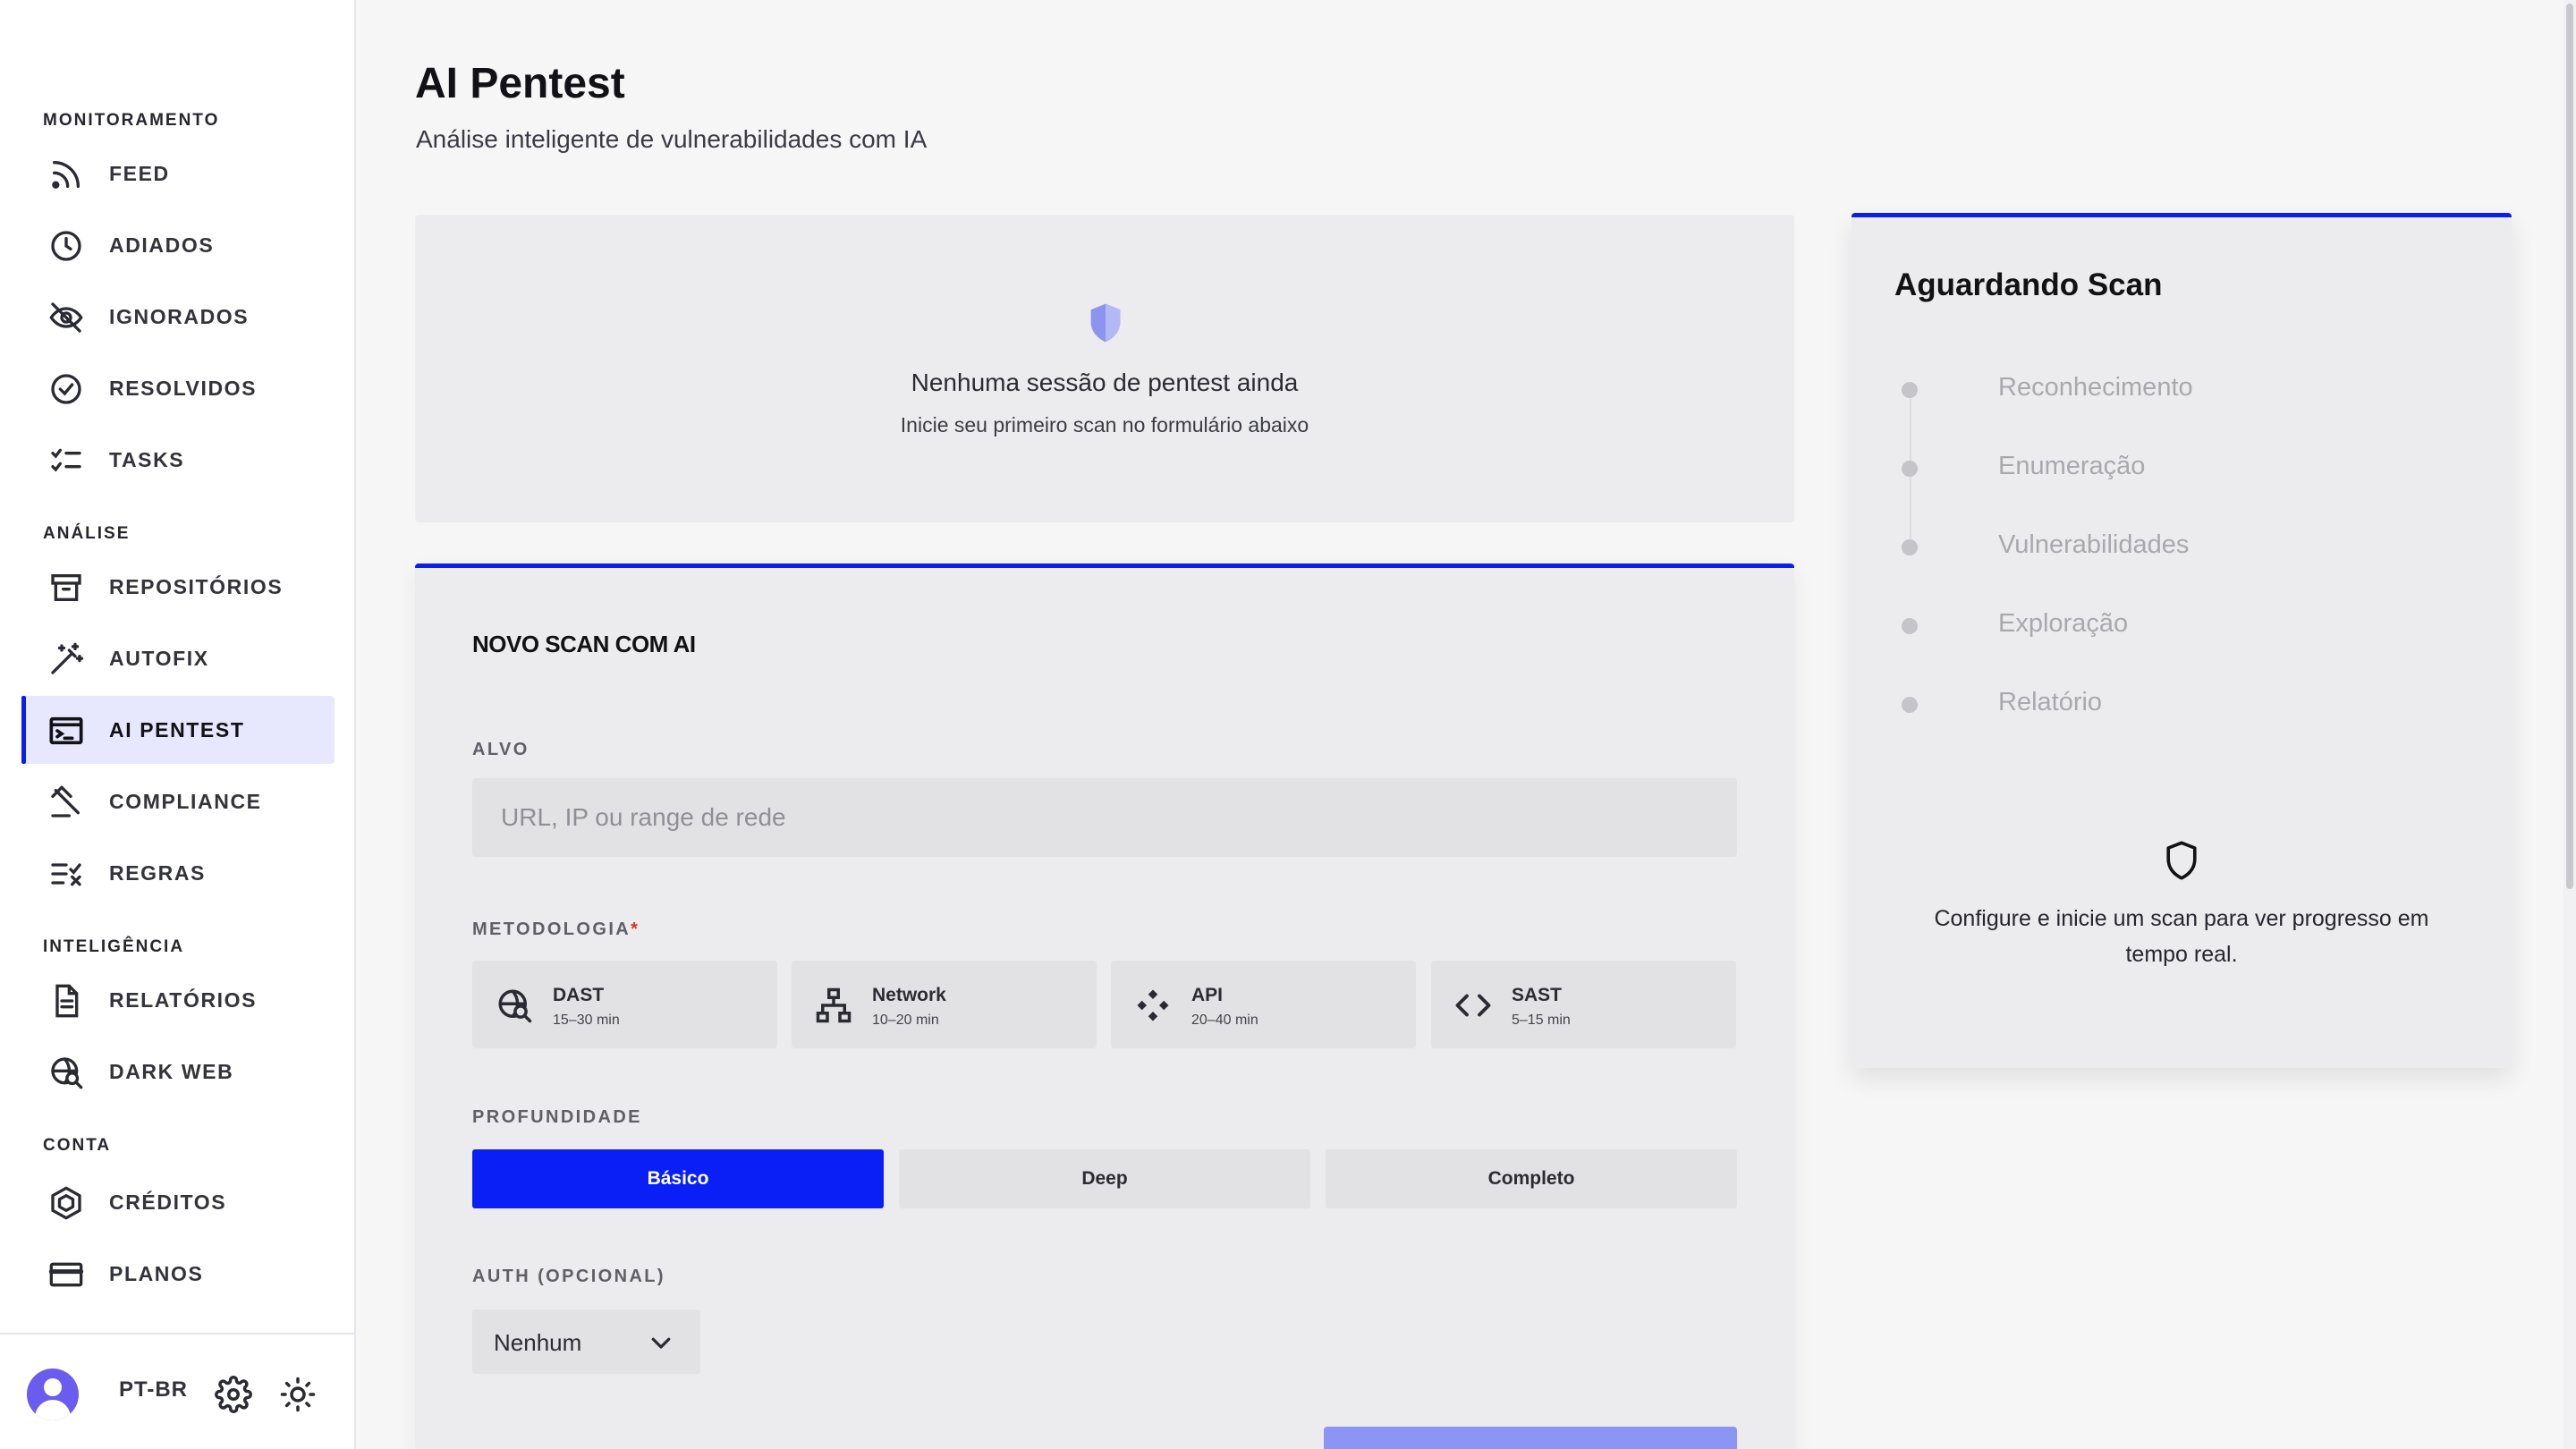 This screenshot has width=2576, height=1449. Describe the element at coordinates (905, 1020) in the screenshot. I see `methodology-time: 10–20 min` at that location.